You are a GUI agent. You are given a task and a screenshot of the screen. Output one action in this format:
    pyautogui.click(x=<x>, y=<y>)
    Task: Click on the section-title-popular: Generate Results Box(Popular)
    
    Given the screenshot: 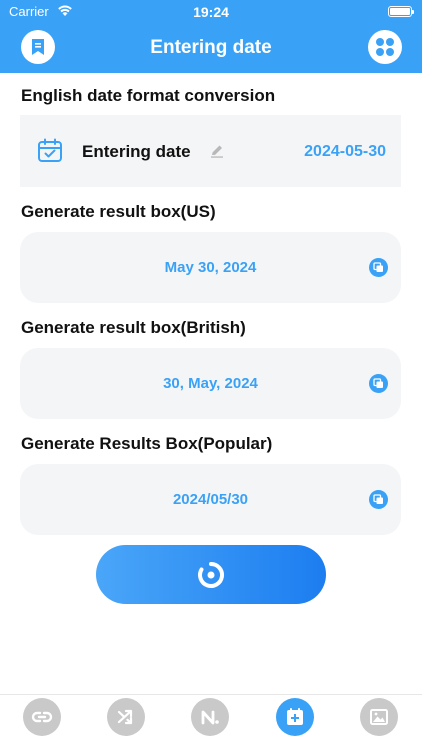 What is the action you would take?
    pyautogui.click(x=147, y=443)
    